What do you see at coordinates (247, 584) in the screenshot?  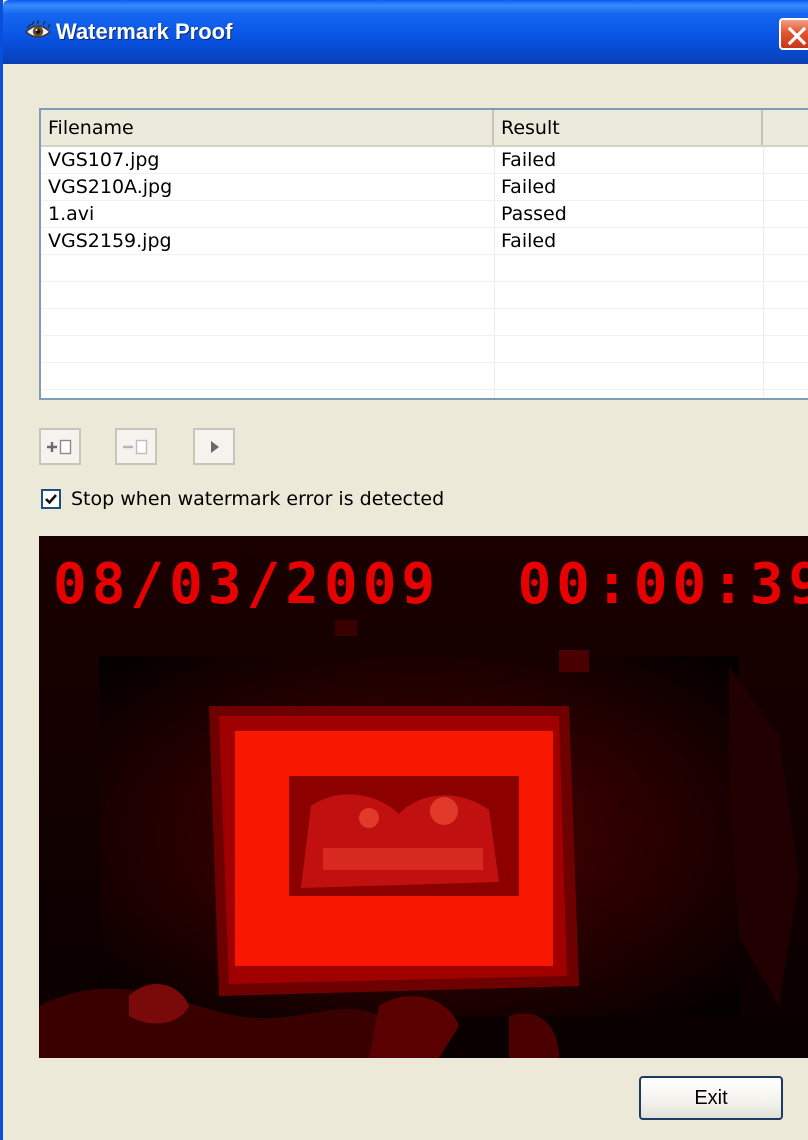 I see `osd-date: 08/03/2009` at bounding box center [247, 584].